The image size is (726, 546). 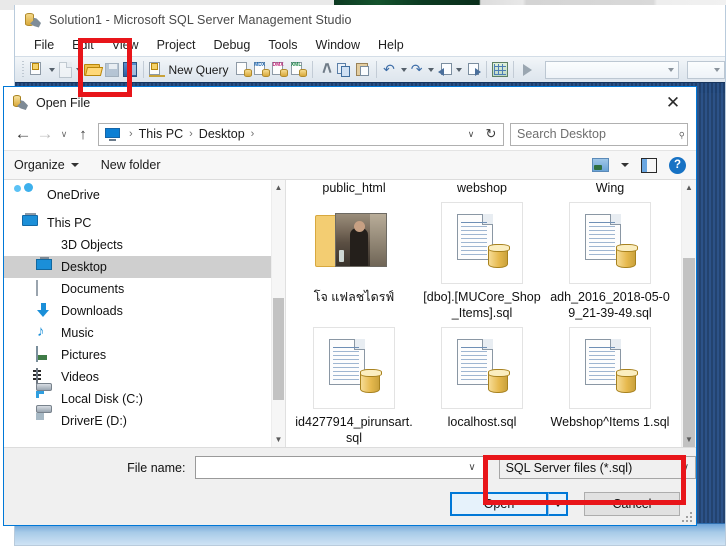 I want to click on help-icon: ?, so click(x=677, y=165).